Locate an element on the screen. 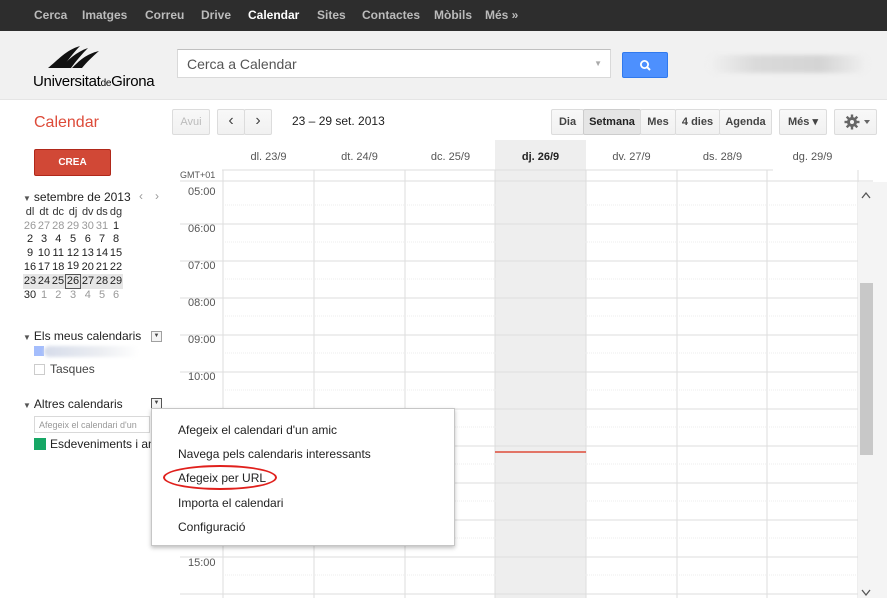 The width and height of the screenshot is (887, 598). mini-day: 13 is located at coordinates (88, 254).